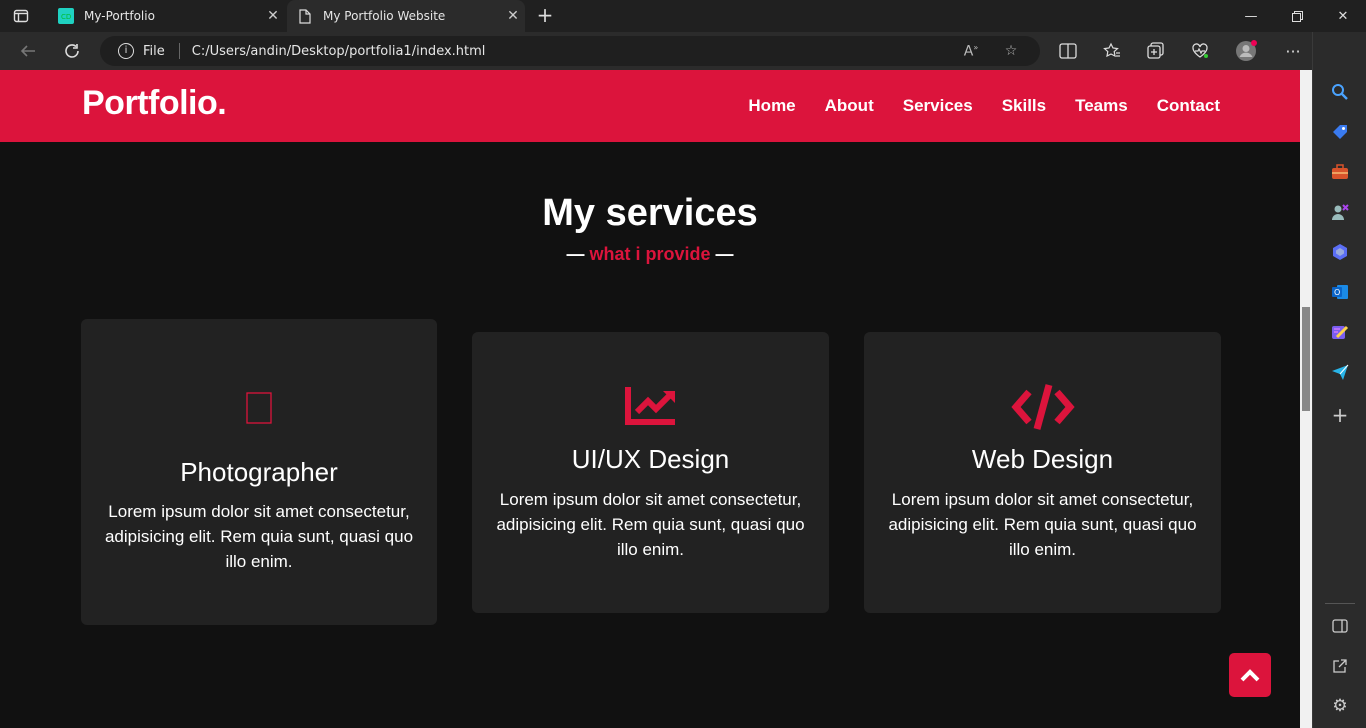  I want to click on minimize-button: —, so click(1251, 16).